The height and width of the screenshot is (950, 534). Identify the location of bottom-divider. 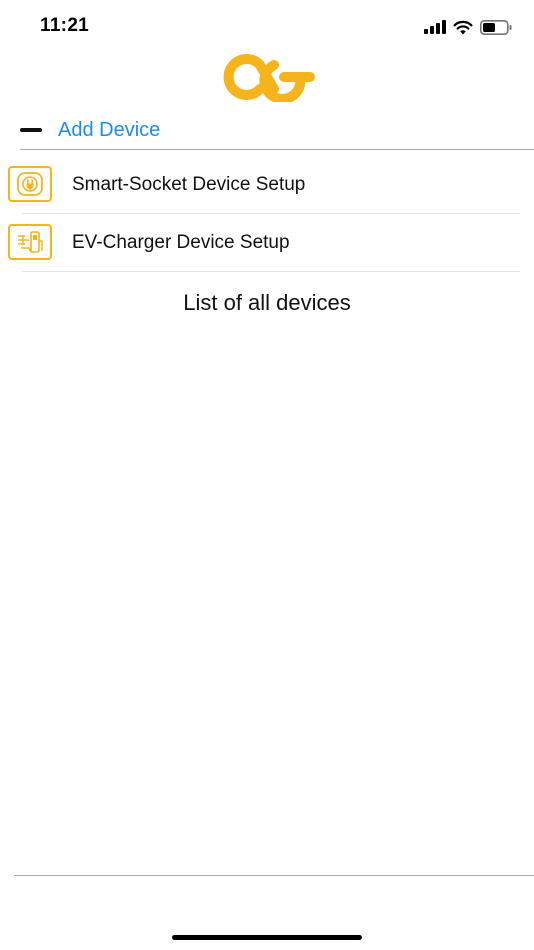
(274, 875).